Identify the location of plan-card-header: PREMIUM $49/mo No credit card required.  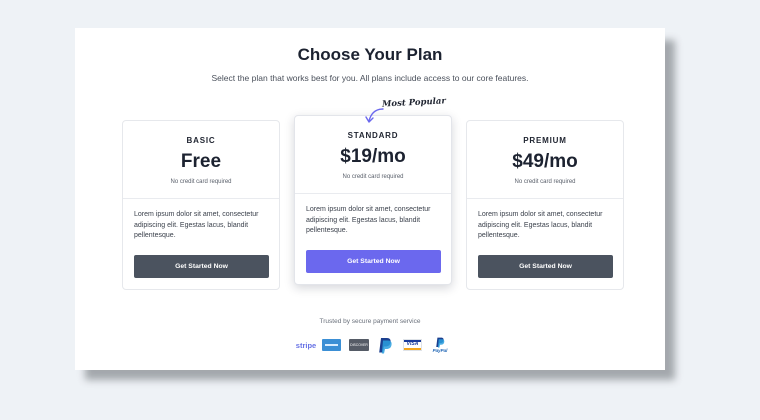
(545, 160).